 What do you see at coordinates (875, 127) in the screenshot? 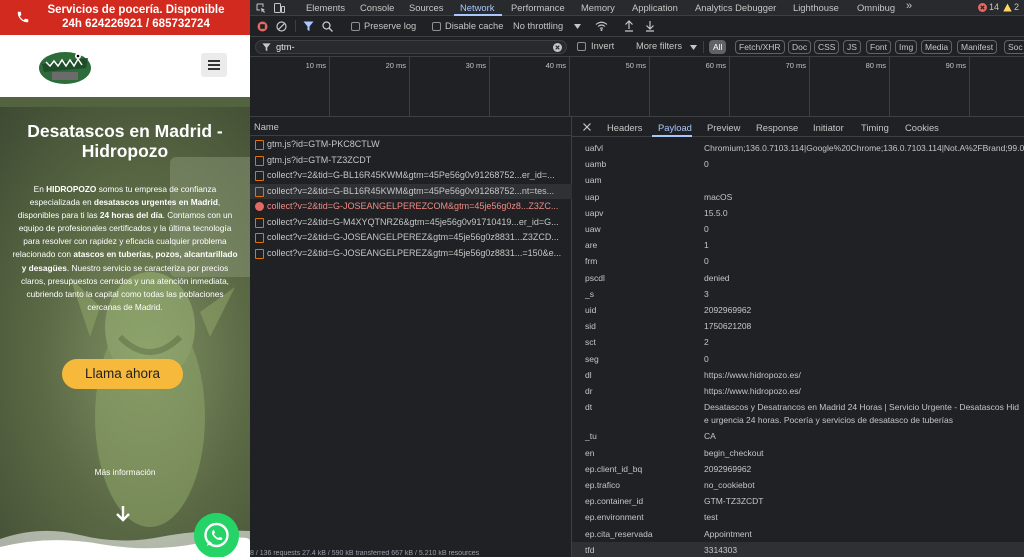
I see `tab-timing: Timing` at bounding box center [875, 127].